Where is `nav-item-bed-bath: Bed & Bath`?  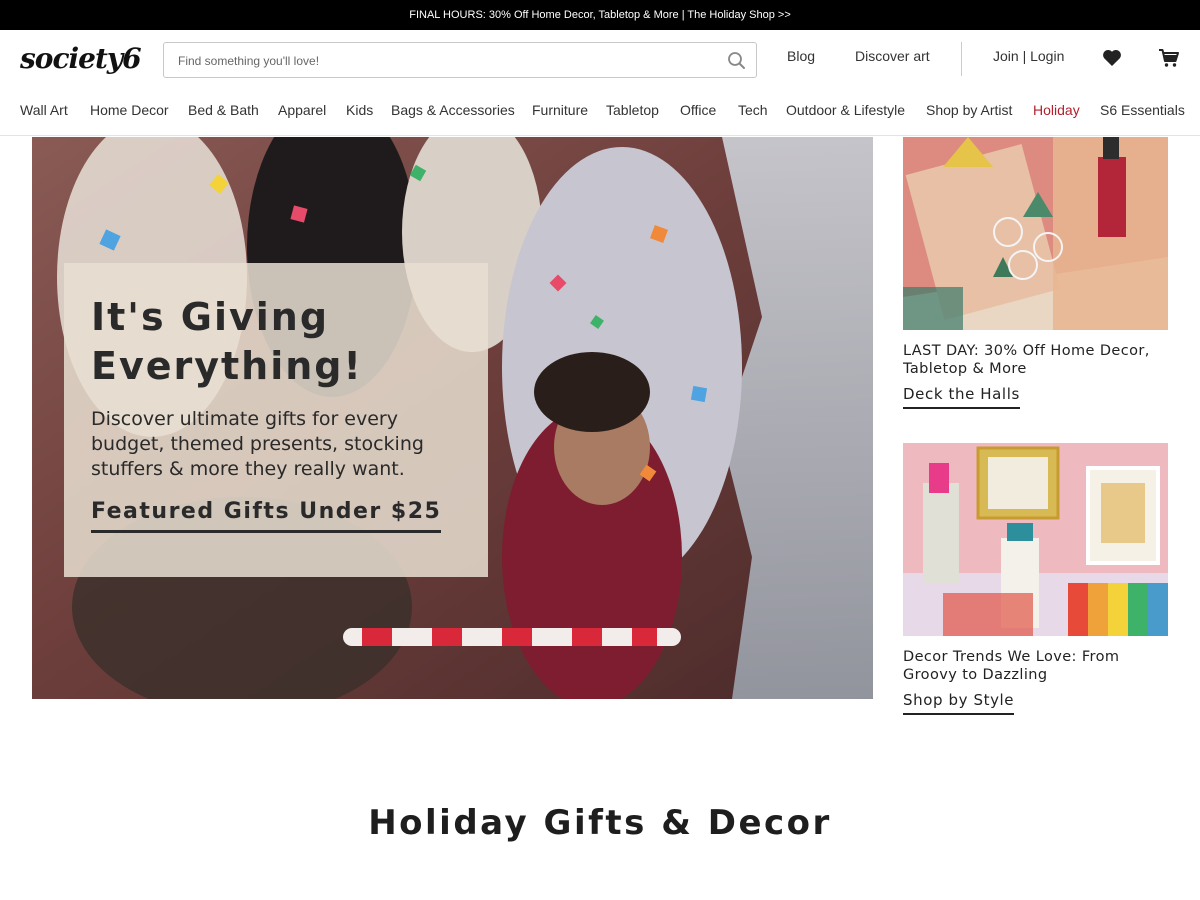
nav-item-bed-bath: Bed & Bath is located at coordinates (223, 110).